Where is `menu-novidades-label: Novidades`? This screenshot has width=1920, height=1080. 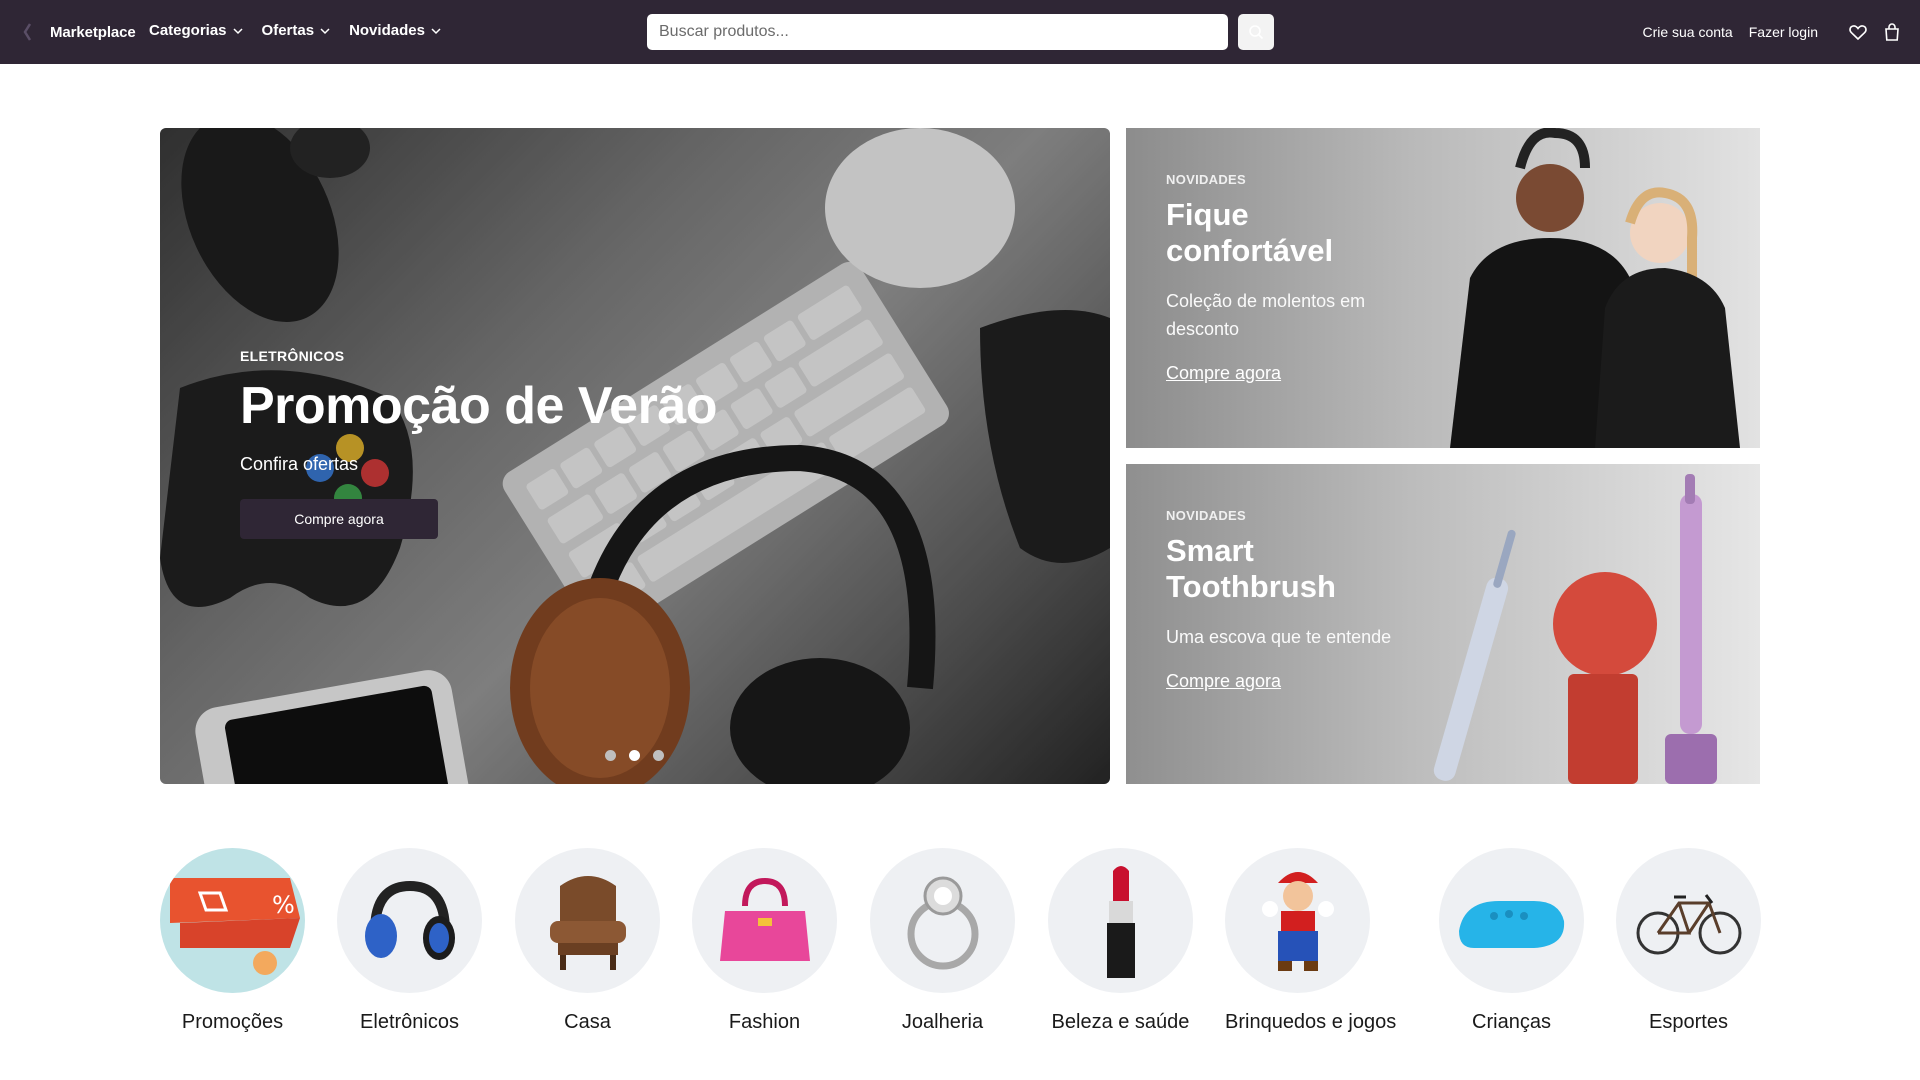 menu-novidades-label: Novidades is located at coordinates (387, 30).